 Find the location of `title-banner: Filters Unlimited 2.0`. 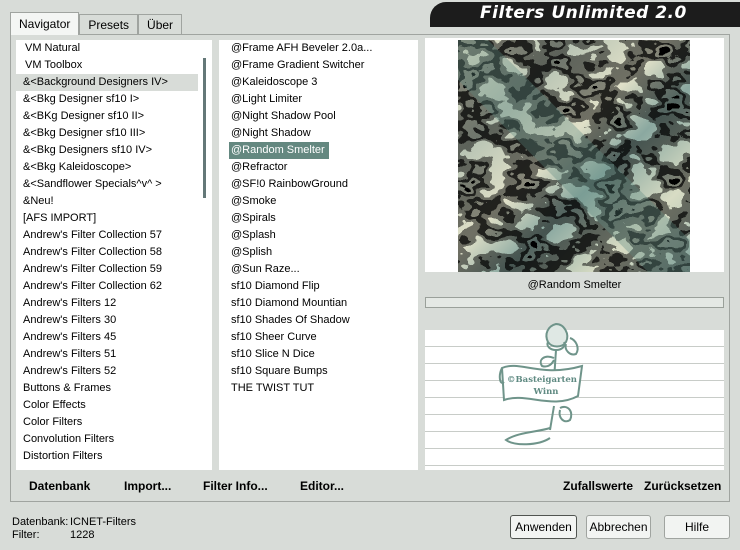

title-banner: Filters Unlimited 2.0 is located at coordinates (585, 14).